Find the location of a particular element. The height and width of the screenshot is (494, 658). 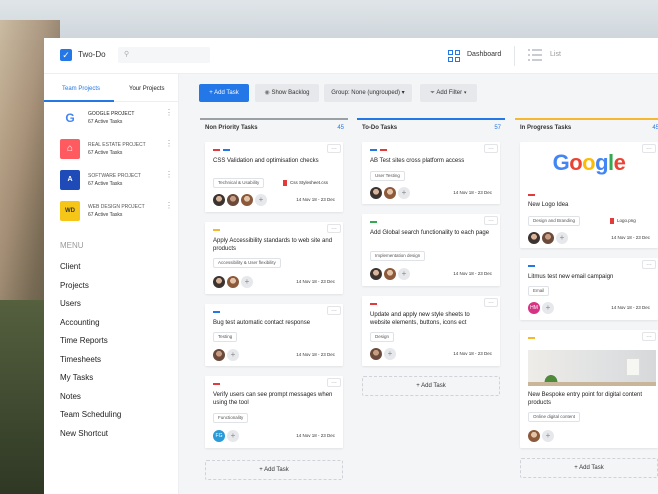

add-filter-button: ⏷ Add Filter ▾ is located at coordinates (448, 93).